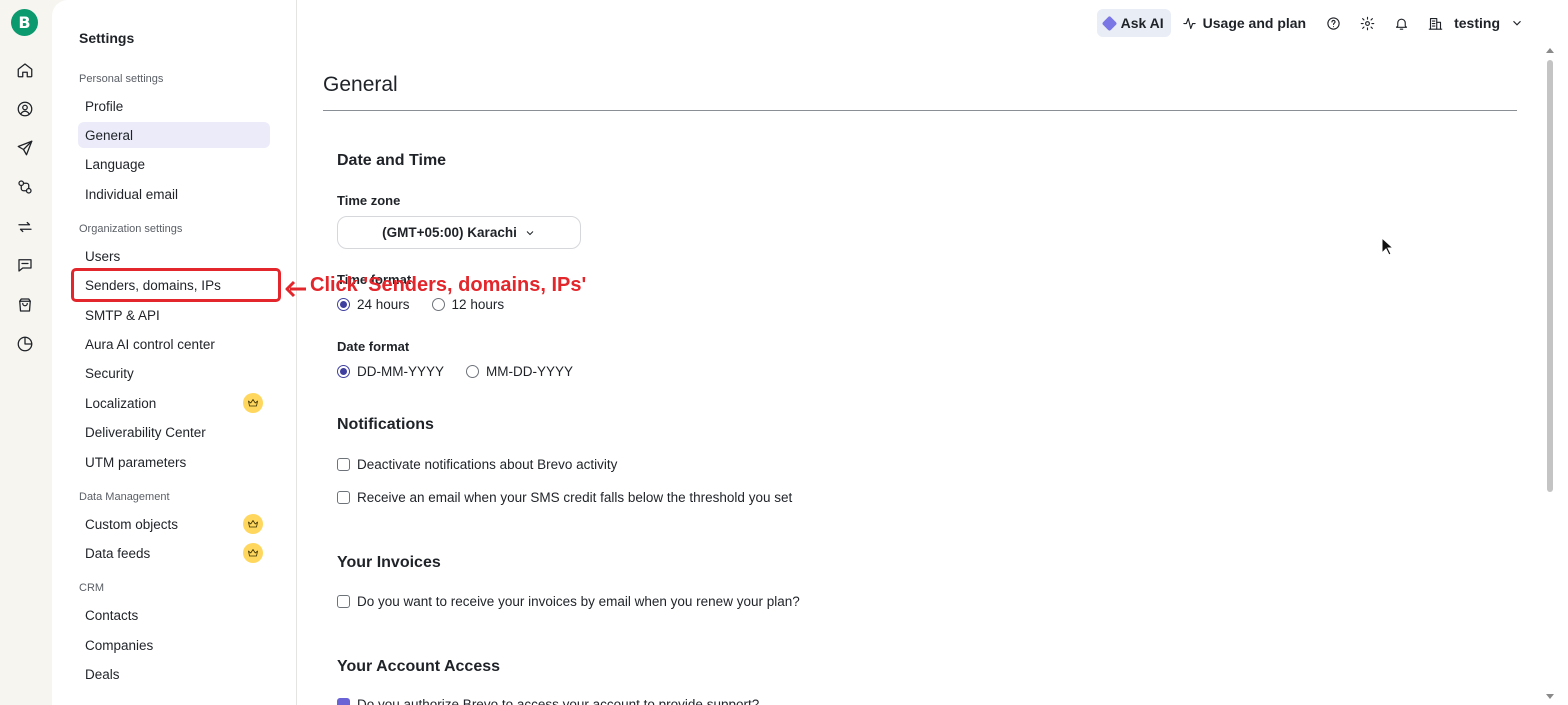  What do you see at coordinates (132, 524) in the screenshot?
I see `sidebar-item-label: Custom objects` at bounding box center [132, 524].